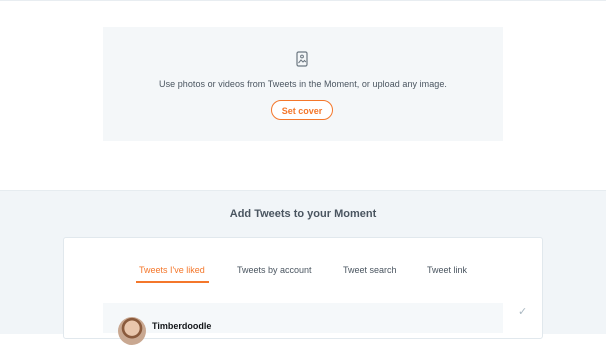 The width and height of the screenshot is (606, 345). What do you see at coordinates (181, 326) in the screenshot?
I see `tweet-author: Timberdoodle` at bounding box center [181, 326].